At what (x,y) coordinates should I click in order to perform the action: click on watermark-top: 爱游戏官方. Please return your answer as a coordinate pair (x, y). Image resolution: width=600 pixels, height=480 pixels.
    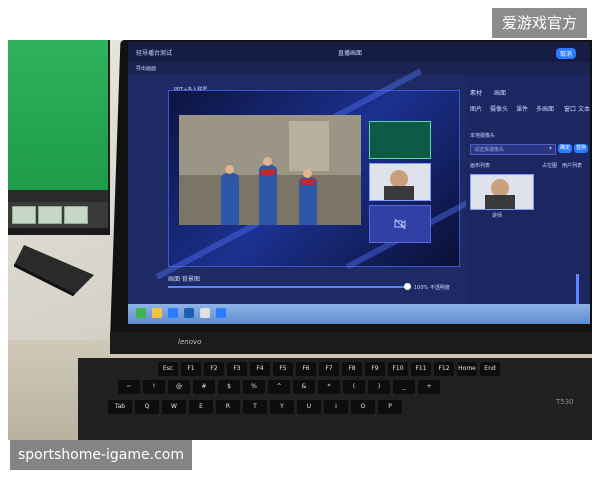
    Looking at the image, I should click on (540, 23).